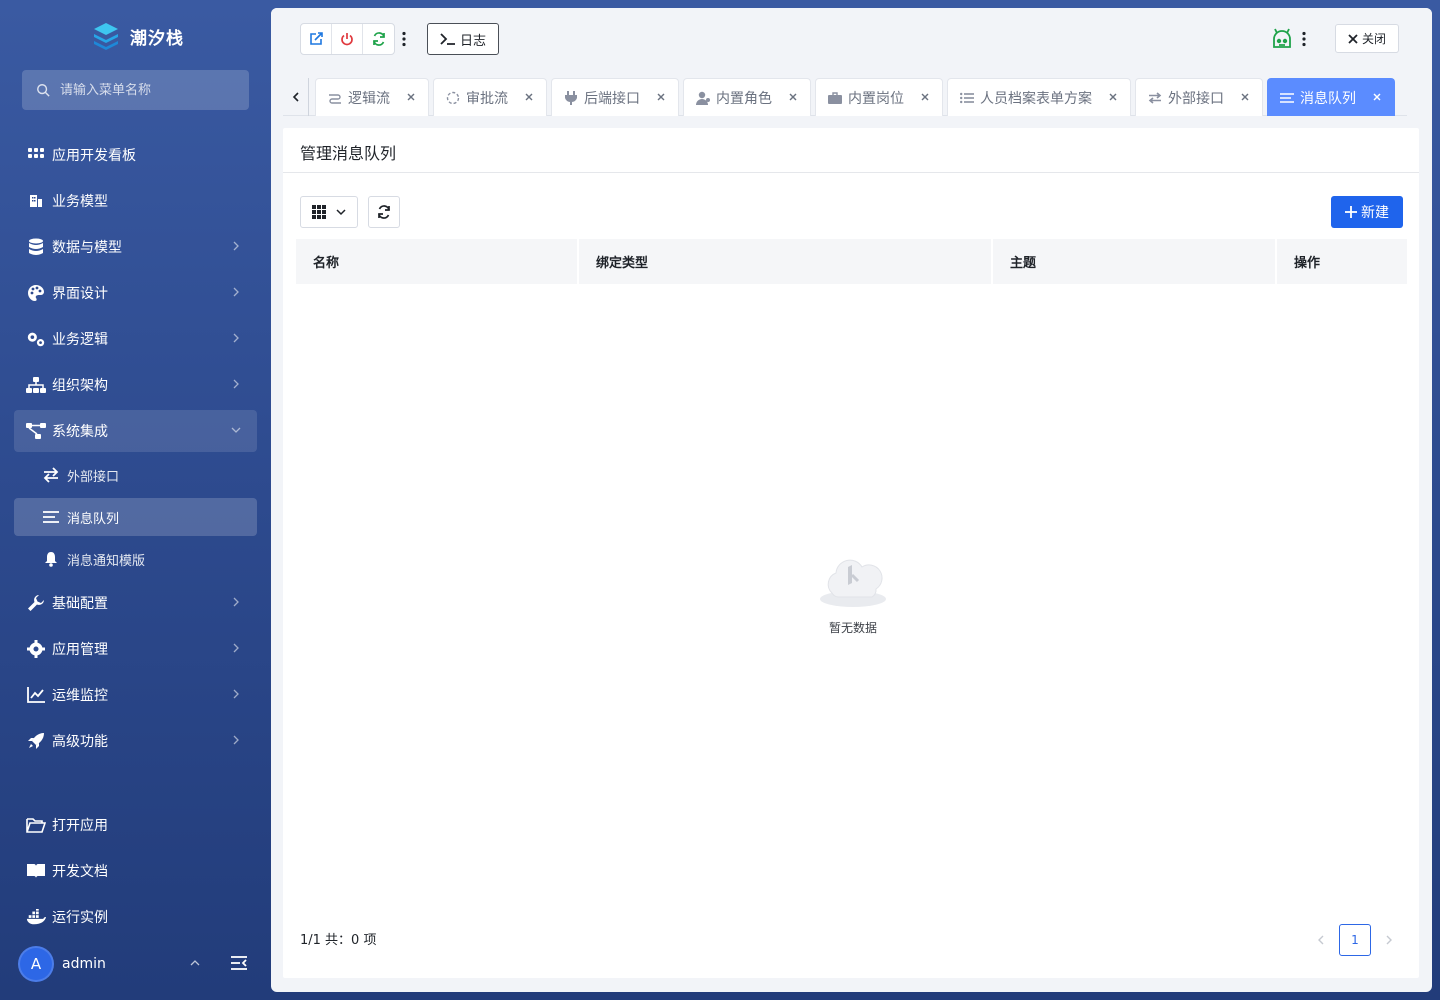 This screenshot has width=1440, height=1000. Describe the element at coordinates (135, 517) in the screenshot. I see `sidebar-subitem-message-queue: 消息队列` at that location.